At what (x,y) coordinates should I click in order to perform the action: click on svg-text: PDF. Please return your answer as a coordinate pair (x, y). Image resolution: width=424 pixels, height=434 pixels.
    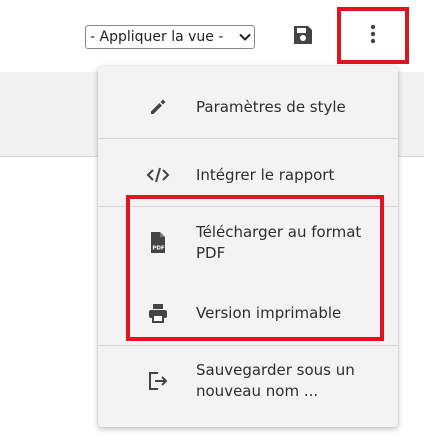
    Looking at the image, I should click on (158, 249).